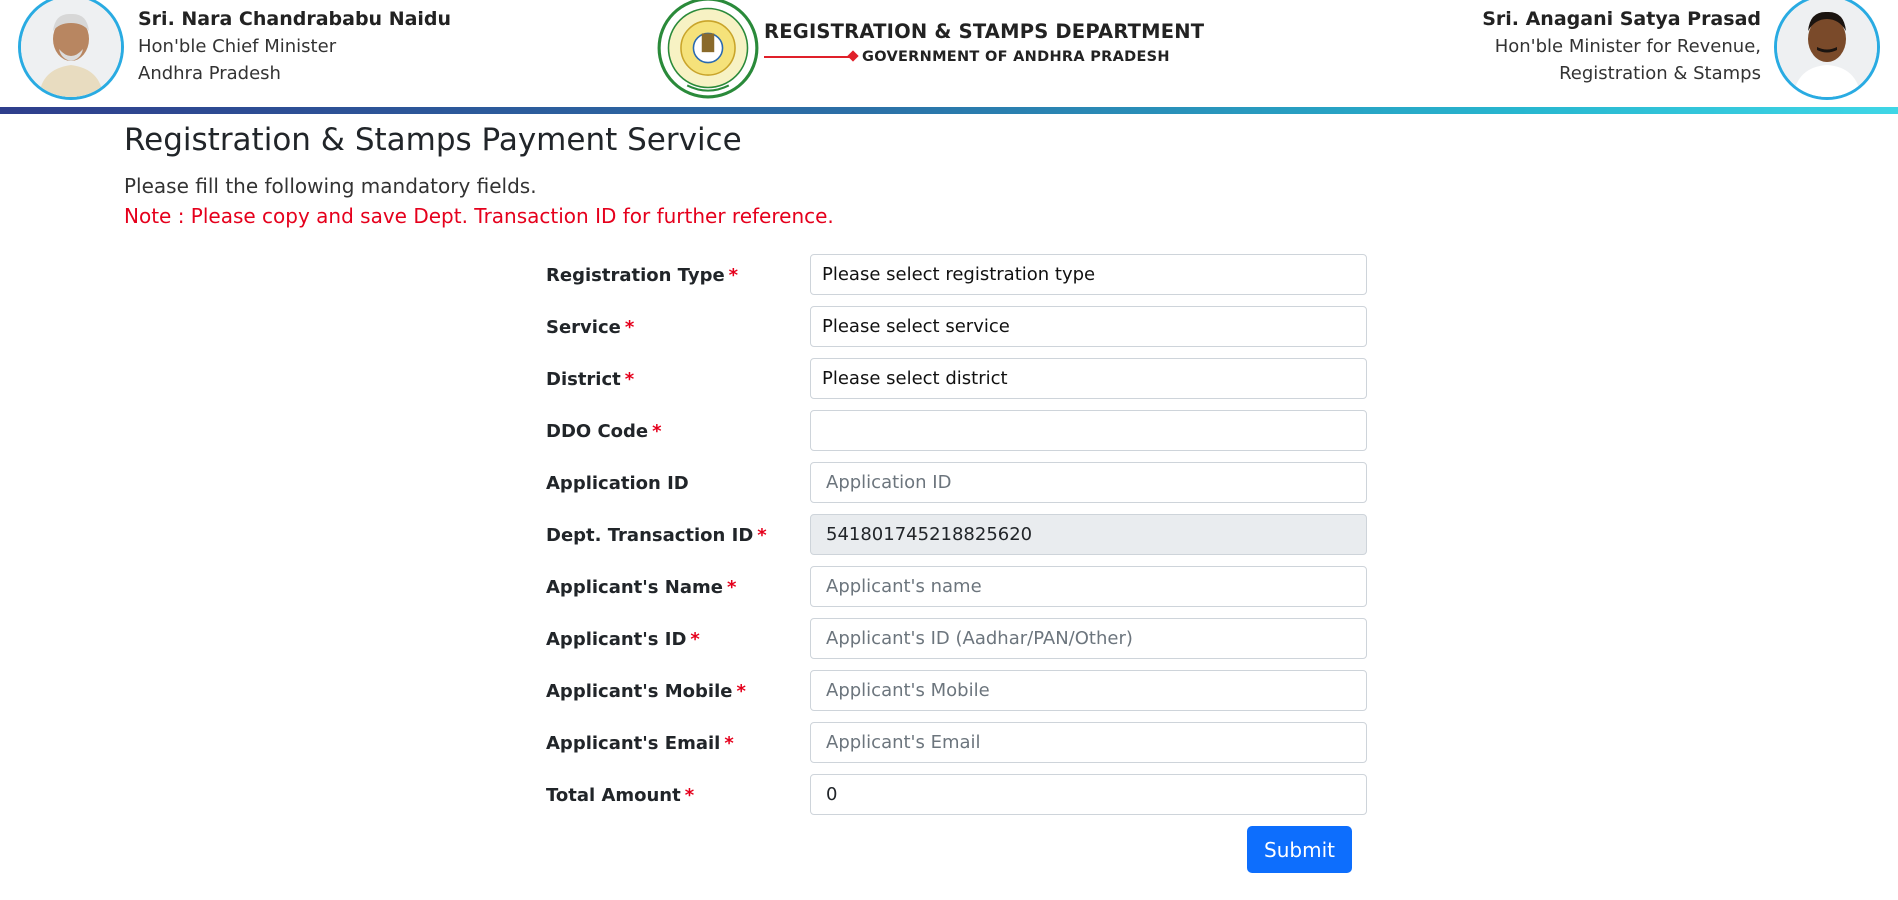 This screenshot has width=1898, height=900. What do you see at coordinates (1660, 73) in the screenshot?
I see `revenue-minister-portfolio: Registration & Stamps` at bounding box center [1660, 73].